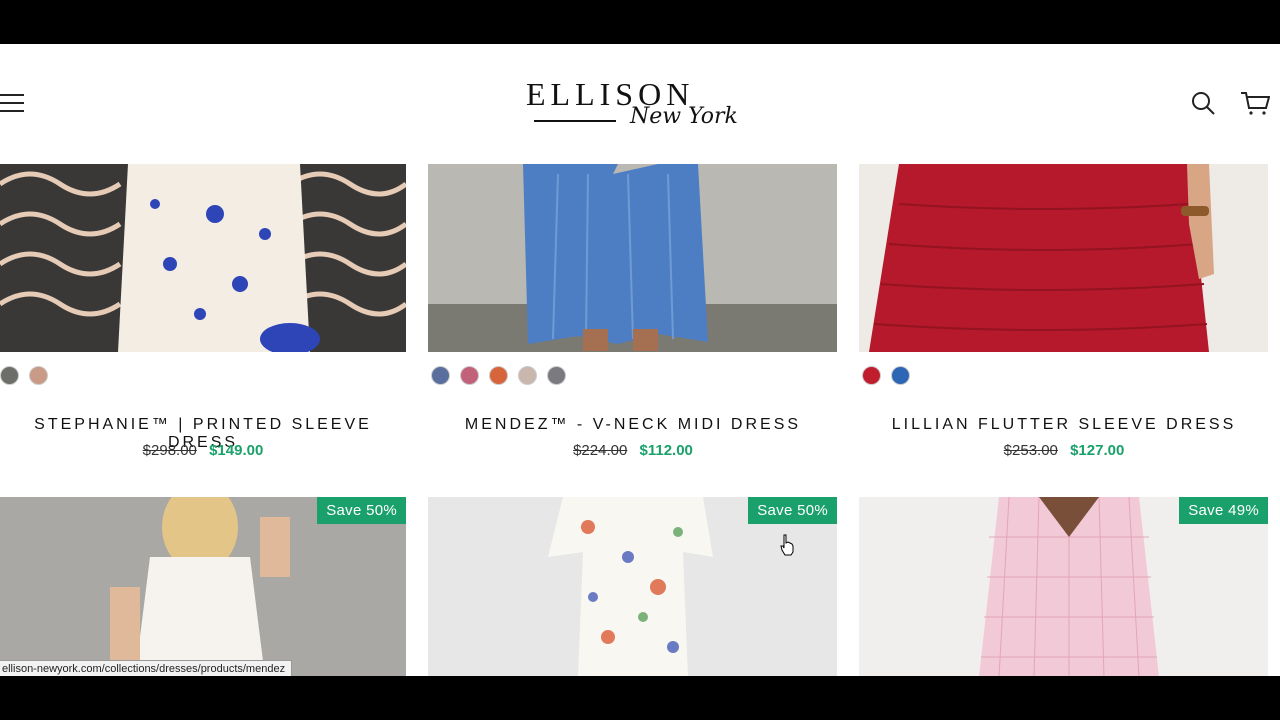 The image size is (1280, 720). What do you see at coordinates (666, 450) in the screenshot?
I see `sale-price: $112.00` at bounding box center [666, 450].